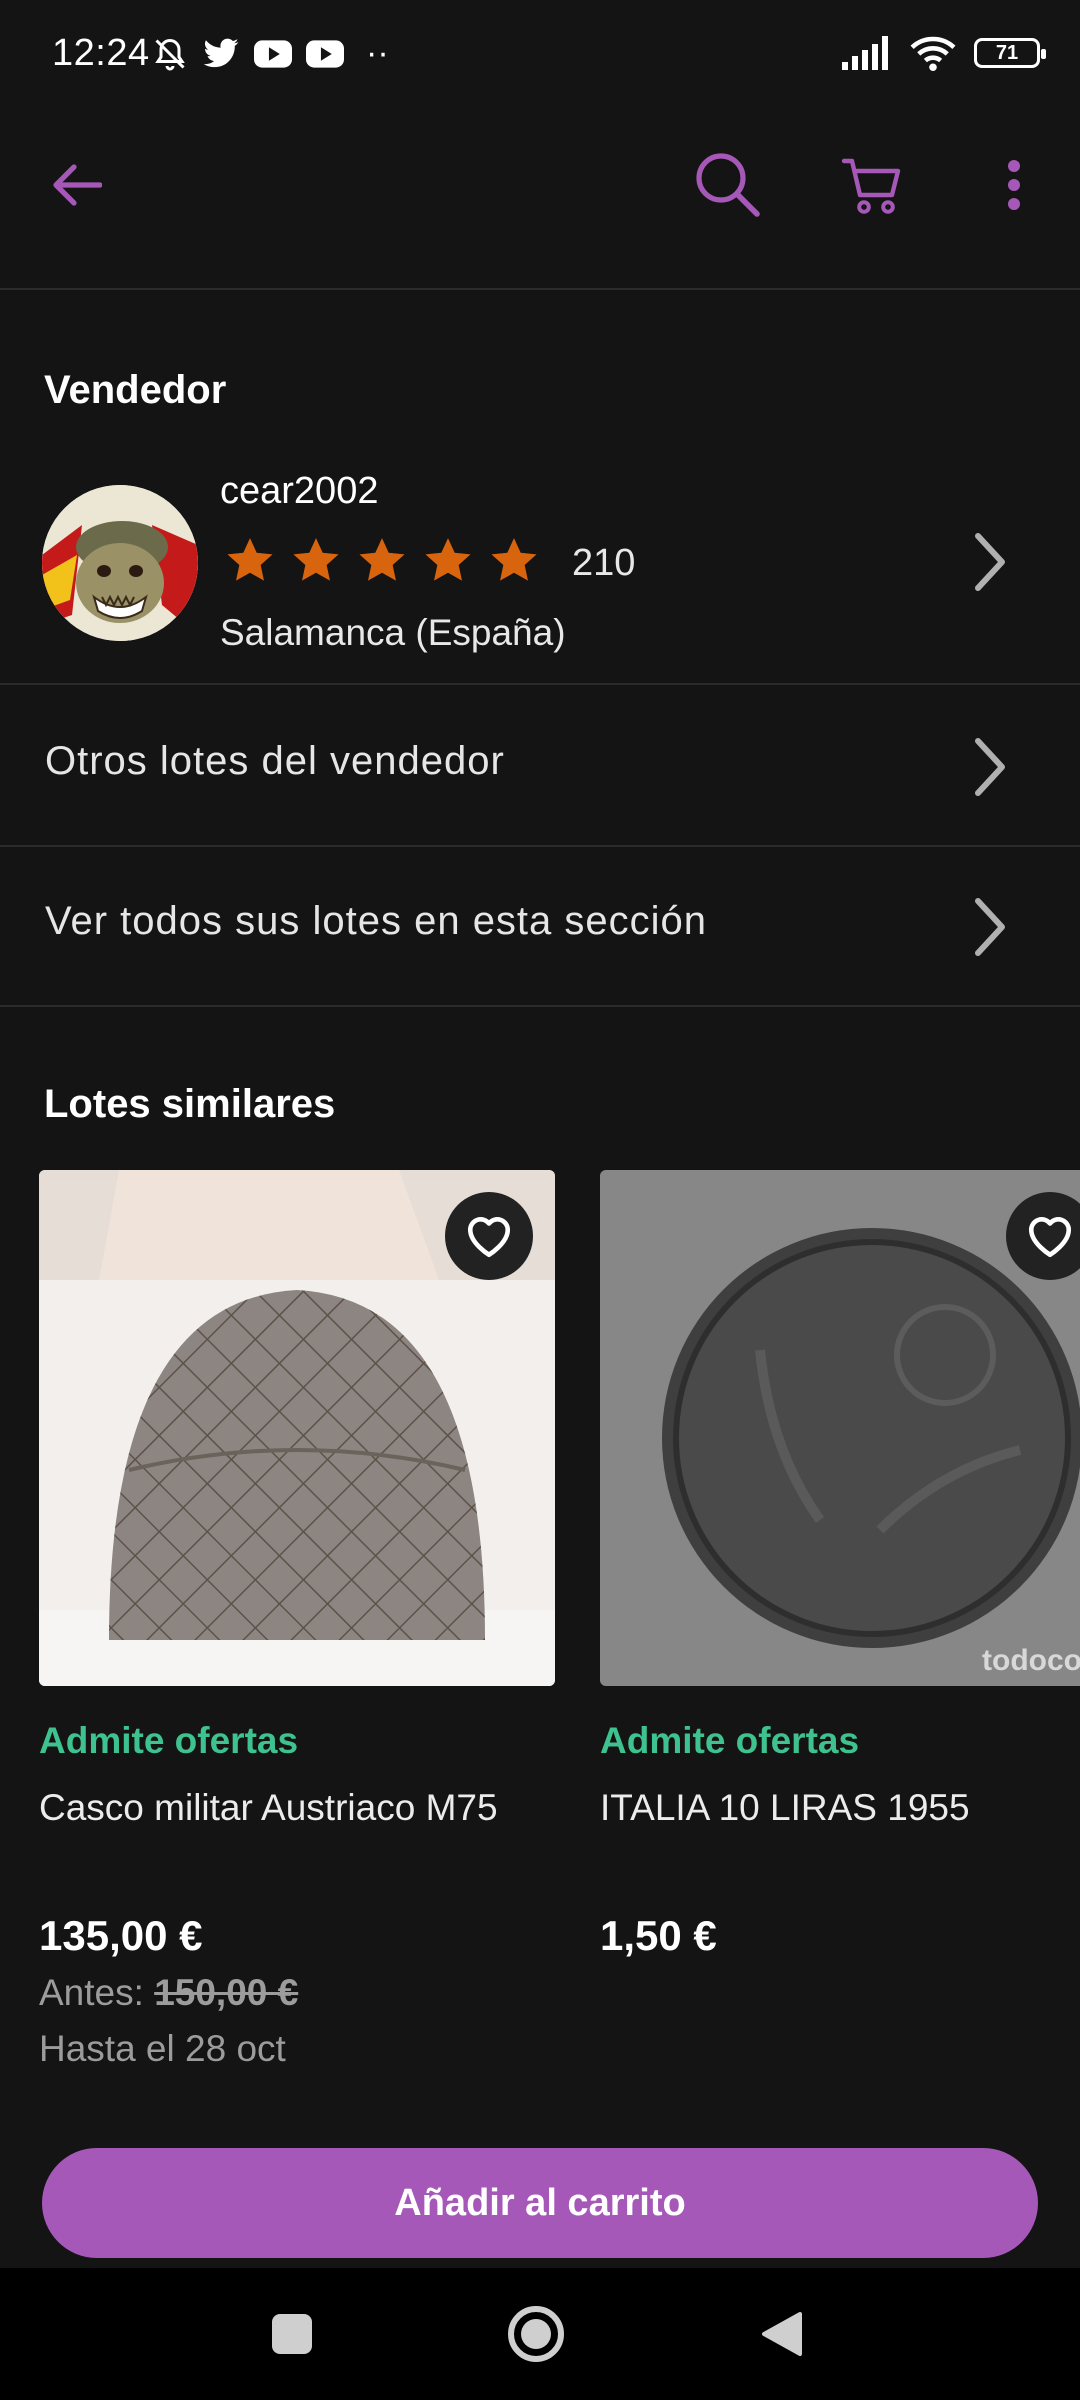  What do you see at coordinates (170, 54) in the screenshot?
I see `bell-muted-icon` at bounding box center [170, 54].